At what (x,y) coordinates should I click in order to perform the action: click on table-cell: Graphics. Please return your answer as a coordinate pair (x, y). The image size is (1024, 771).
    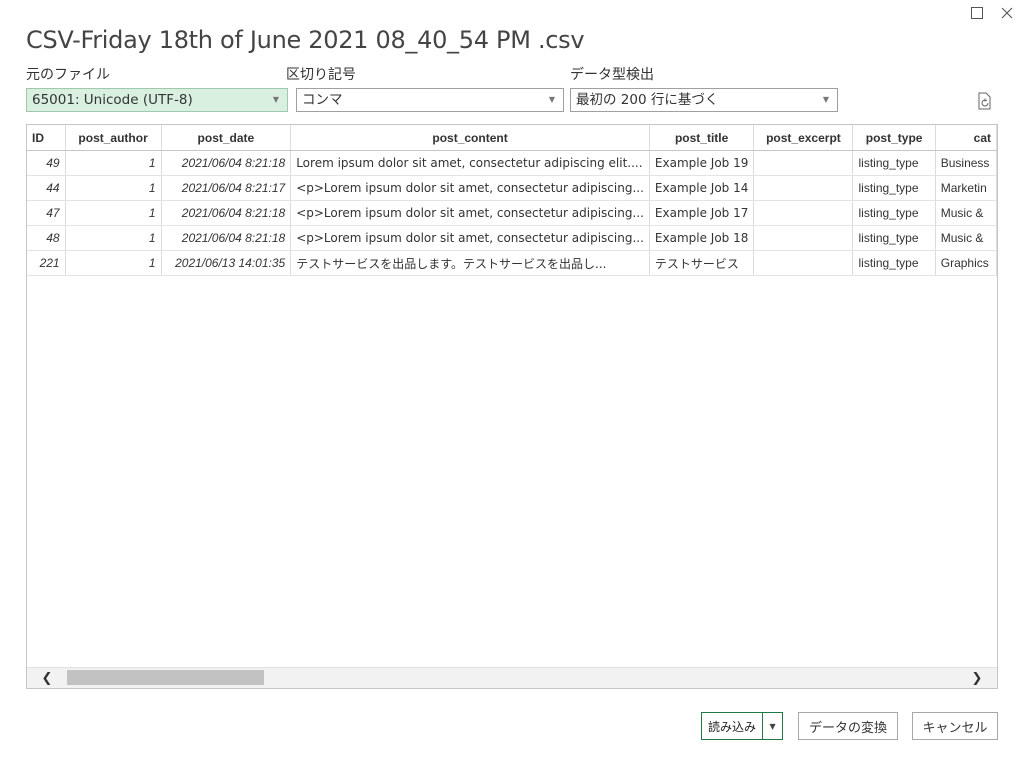
    Looking at the image, I should click on (966, 263).